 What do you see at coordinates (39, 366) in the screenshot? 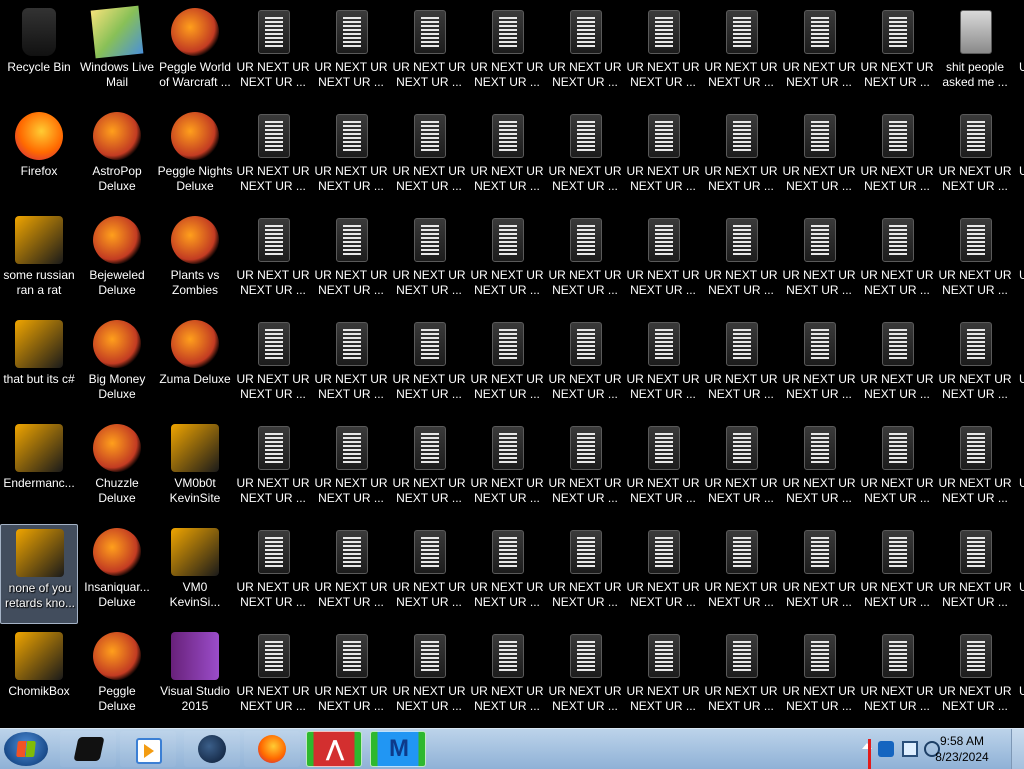
I see `desktop-icon: that but its c#` at bounding box center [39, 366].